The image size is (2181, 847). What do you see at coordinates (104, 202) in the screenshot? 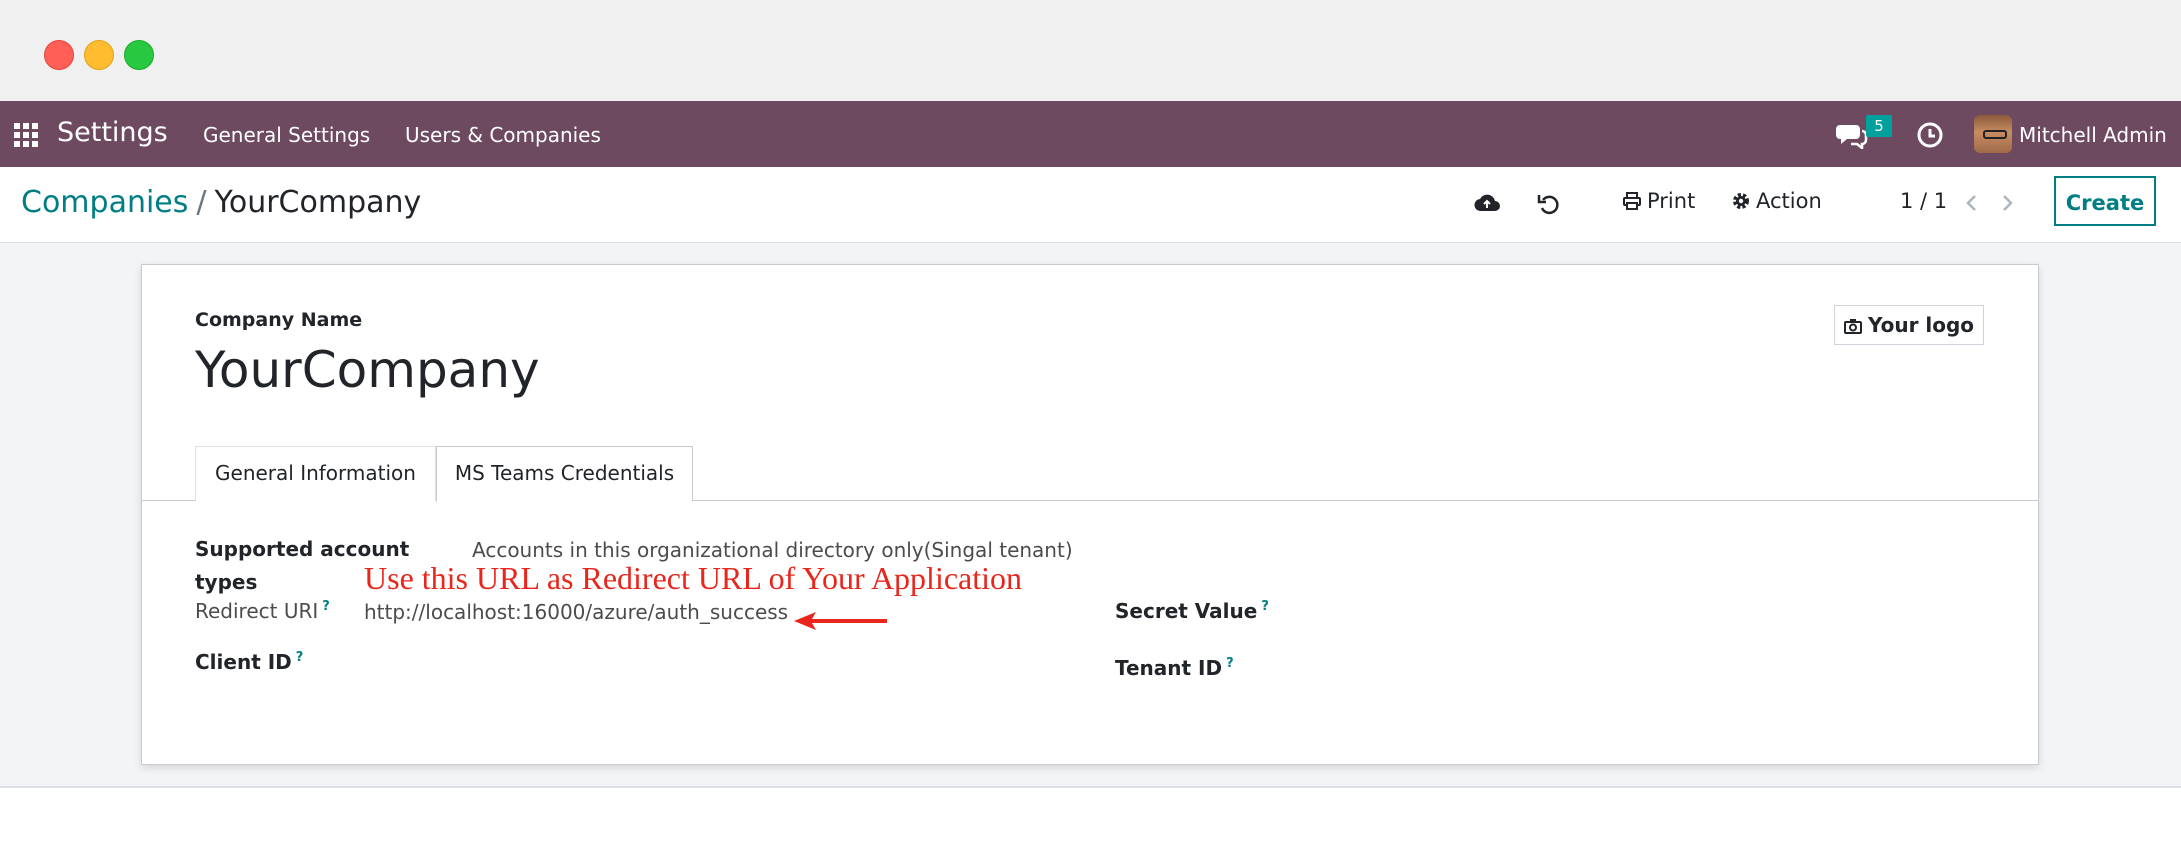
I see `breadcrumb-companies: Companies` at bounding box center [104, 202].